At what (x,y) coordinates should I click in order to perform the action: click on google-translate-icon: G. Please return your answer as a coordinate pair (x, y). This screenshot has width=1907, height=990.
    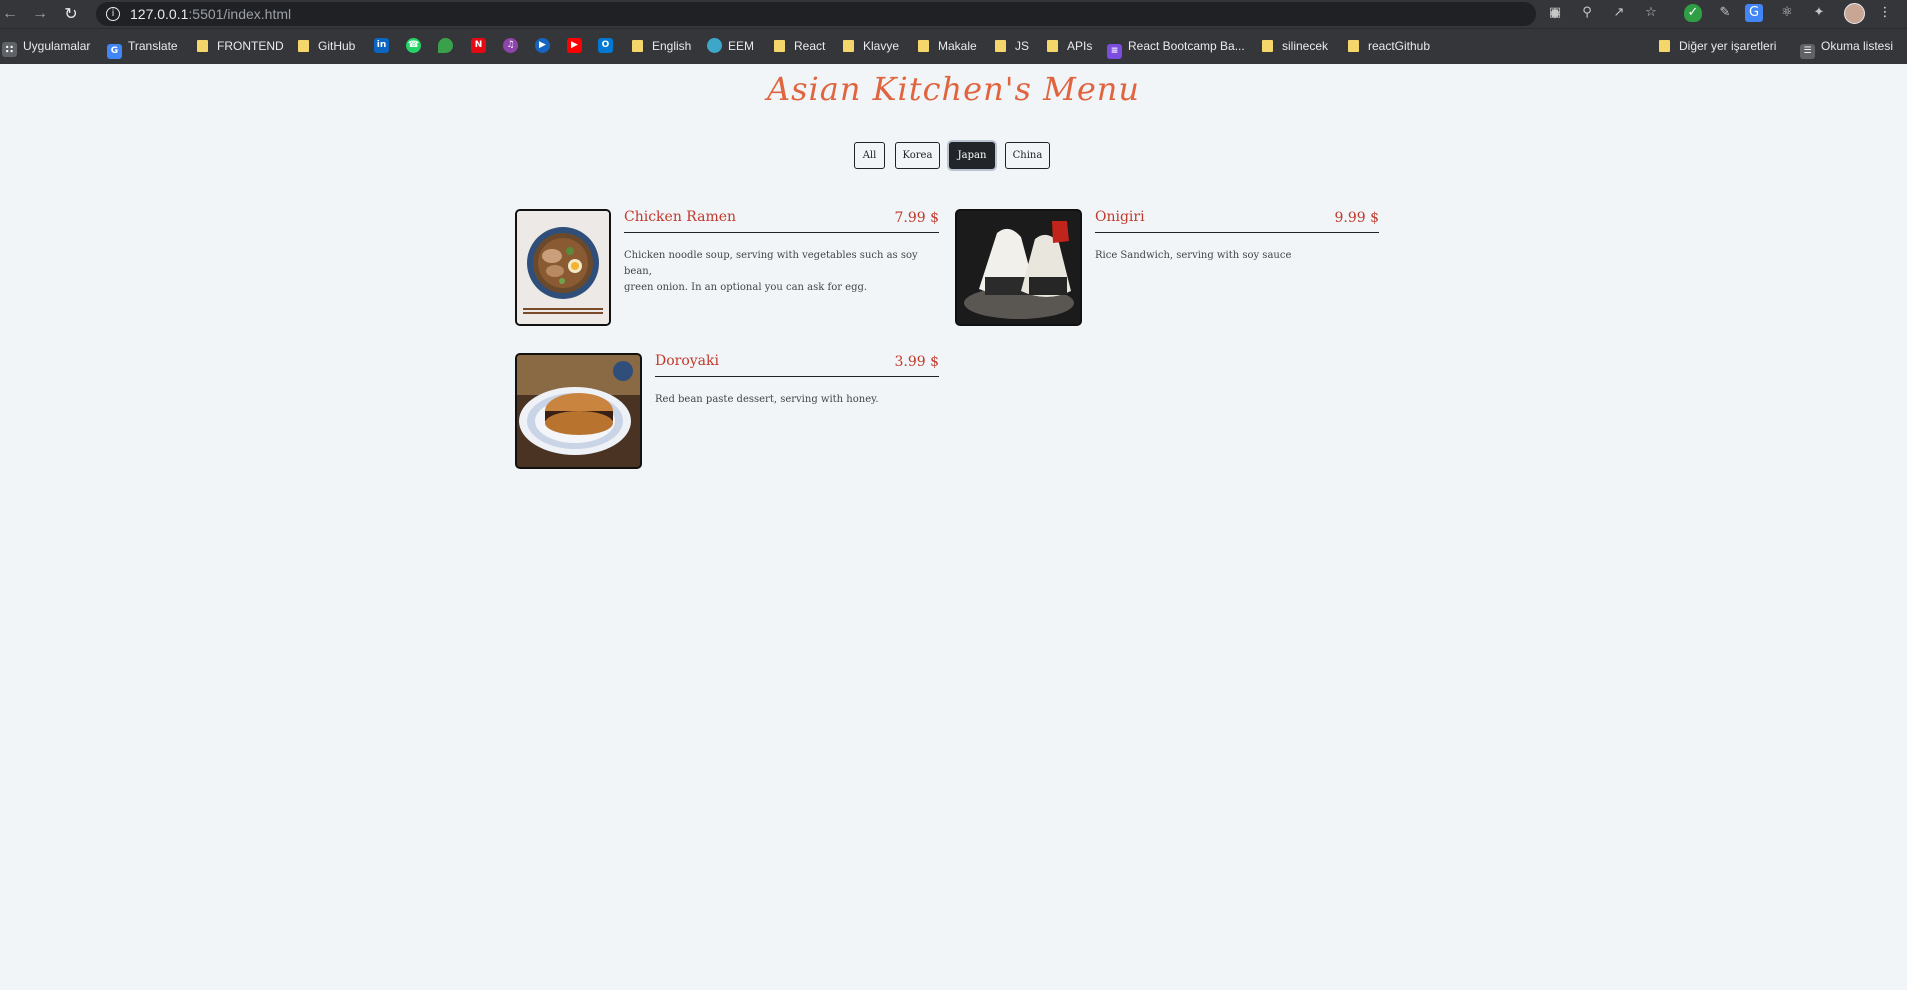
    Looking at the image, I should click on (114, 51).